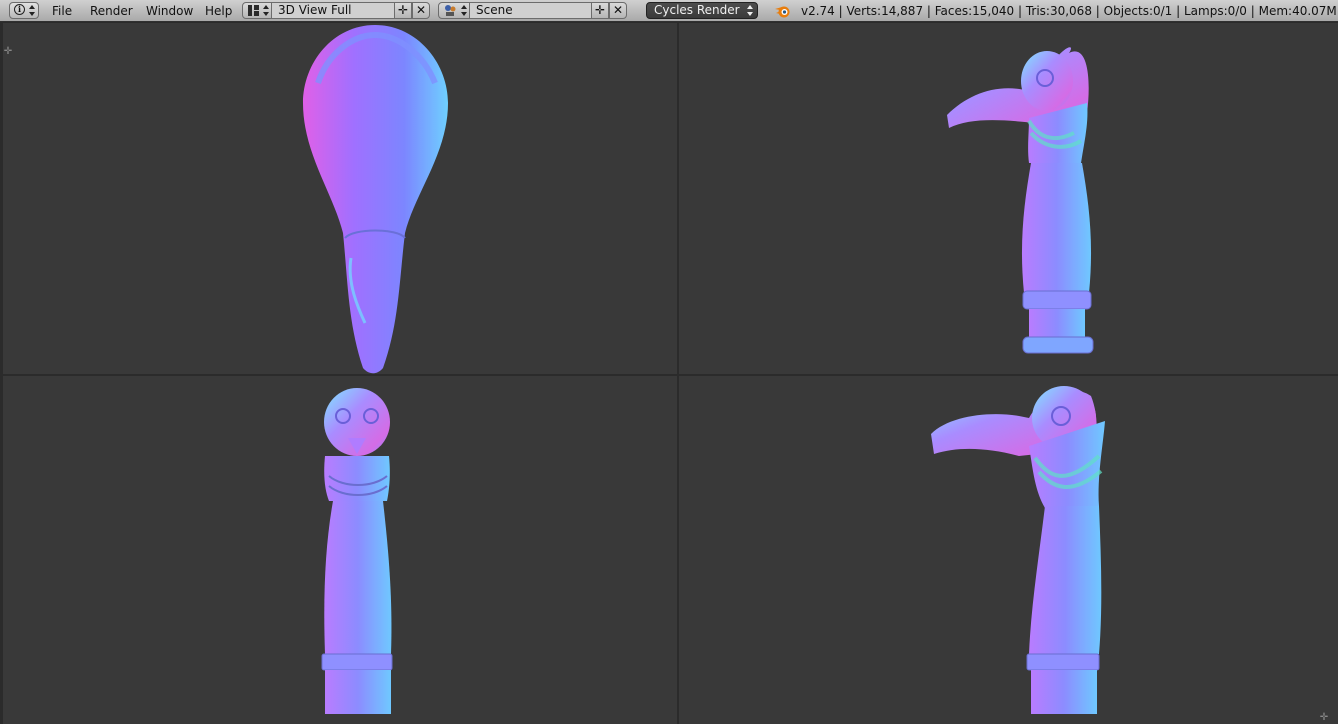  What do you see at coordinates (530, 10) in the screenshot?
I see `scene-name-field: Scene` at bounding box center [530, 10].